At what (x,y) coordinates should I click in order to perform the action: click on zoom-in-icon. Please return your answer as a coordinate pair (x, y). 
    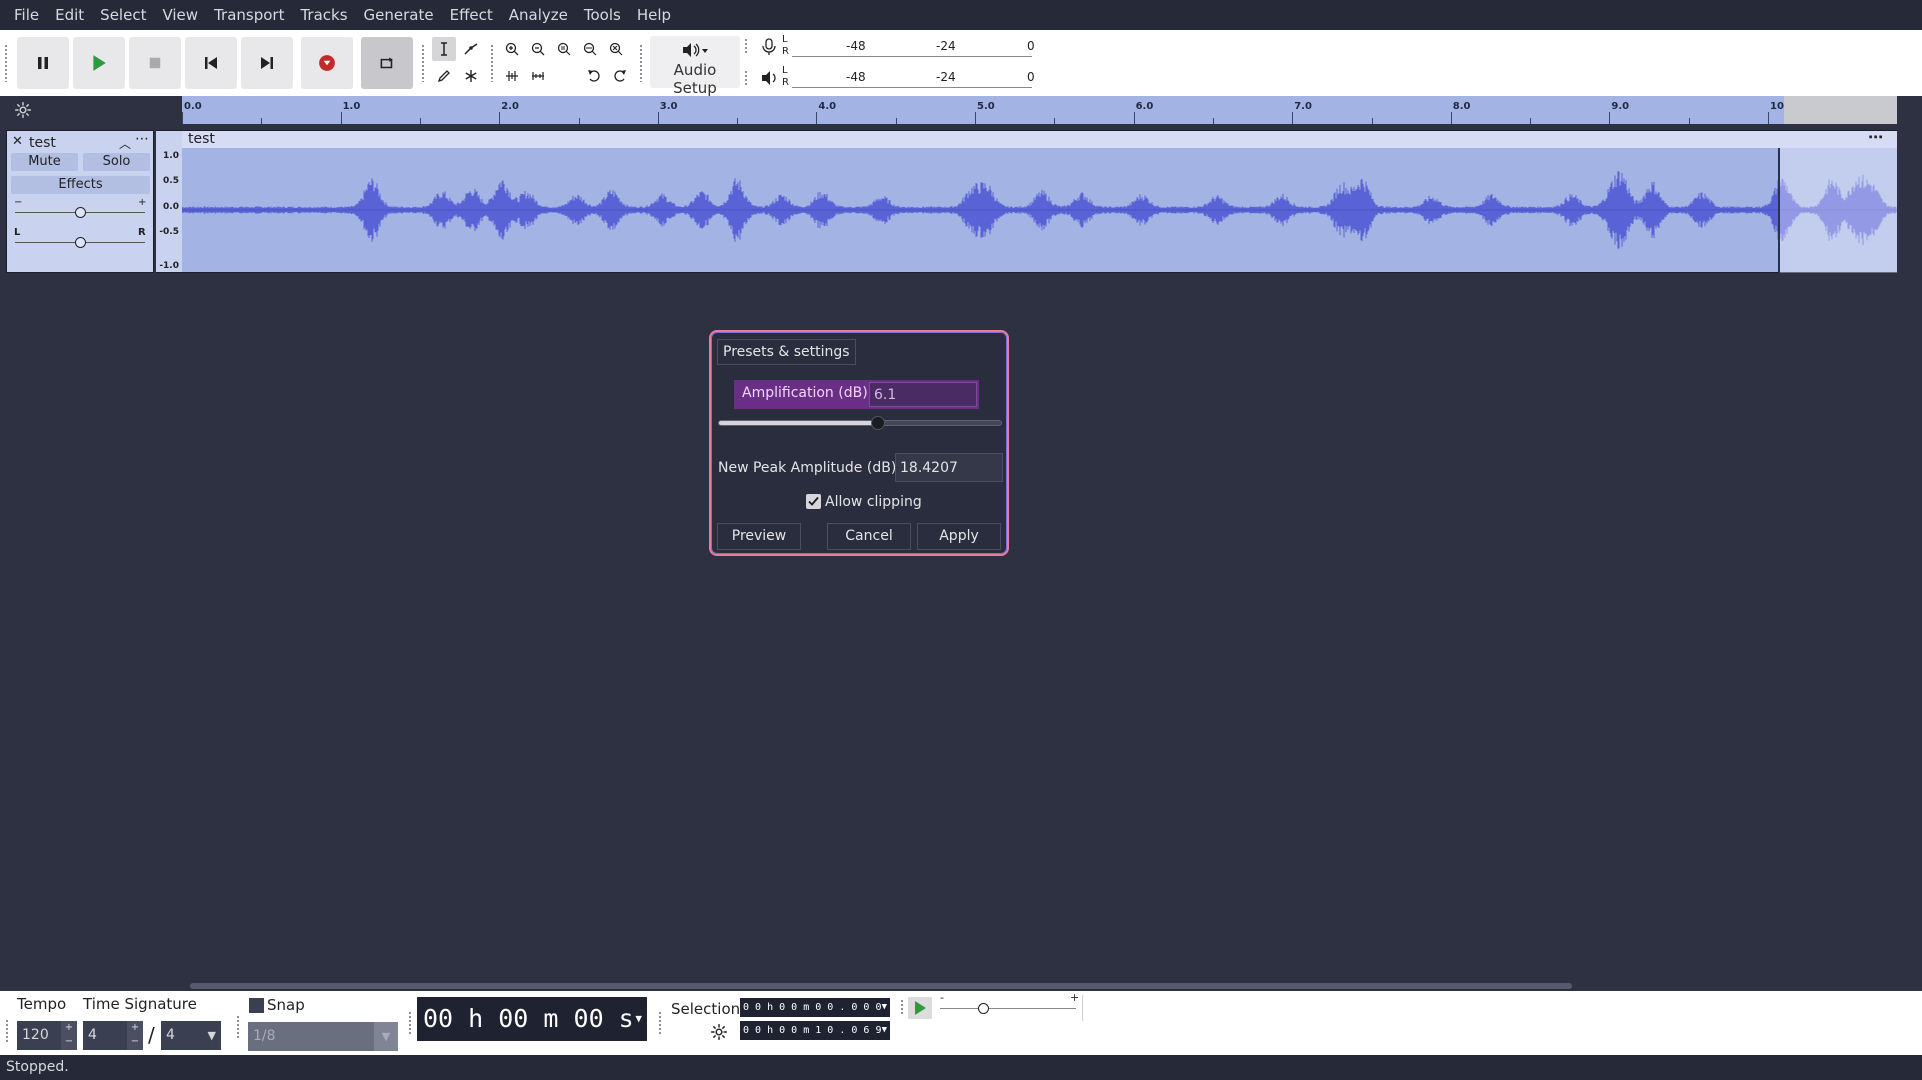
    Looking at the image, I should click on (512, 49).